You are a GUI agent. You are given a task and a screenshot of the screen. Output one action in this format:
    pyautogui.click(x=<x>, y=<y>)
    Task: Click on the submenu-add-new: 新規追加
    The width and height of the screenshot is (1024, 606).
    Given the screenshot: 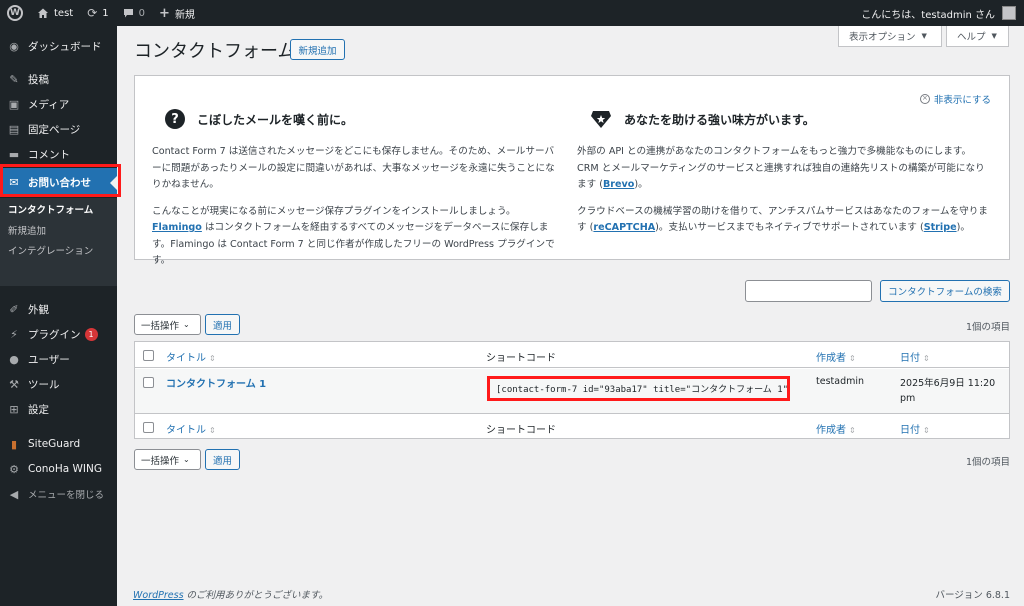 What is the action you would take?
    pyautogui.click(x=27, y=230)
    